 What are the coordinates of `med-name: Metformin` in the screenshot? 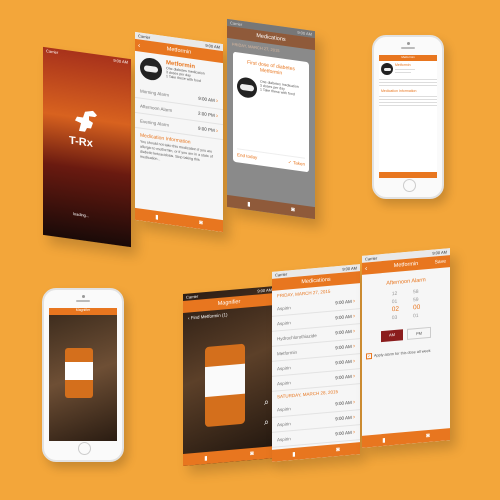 It's located at (287, 352).